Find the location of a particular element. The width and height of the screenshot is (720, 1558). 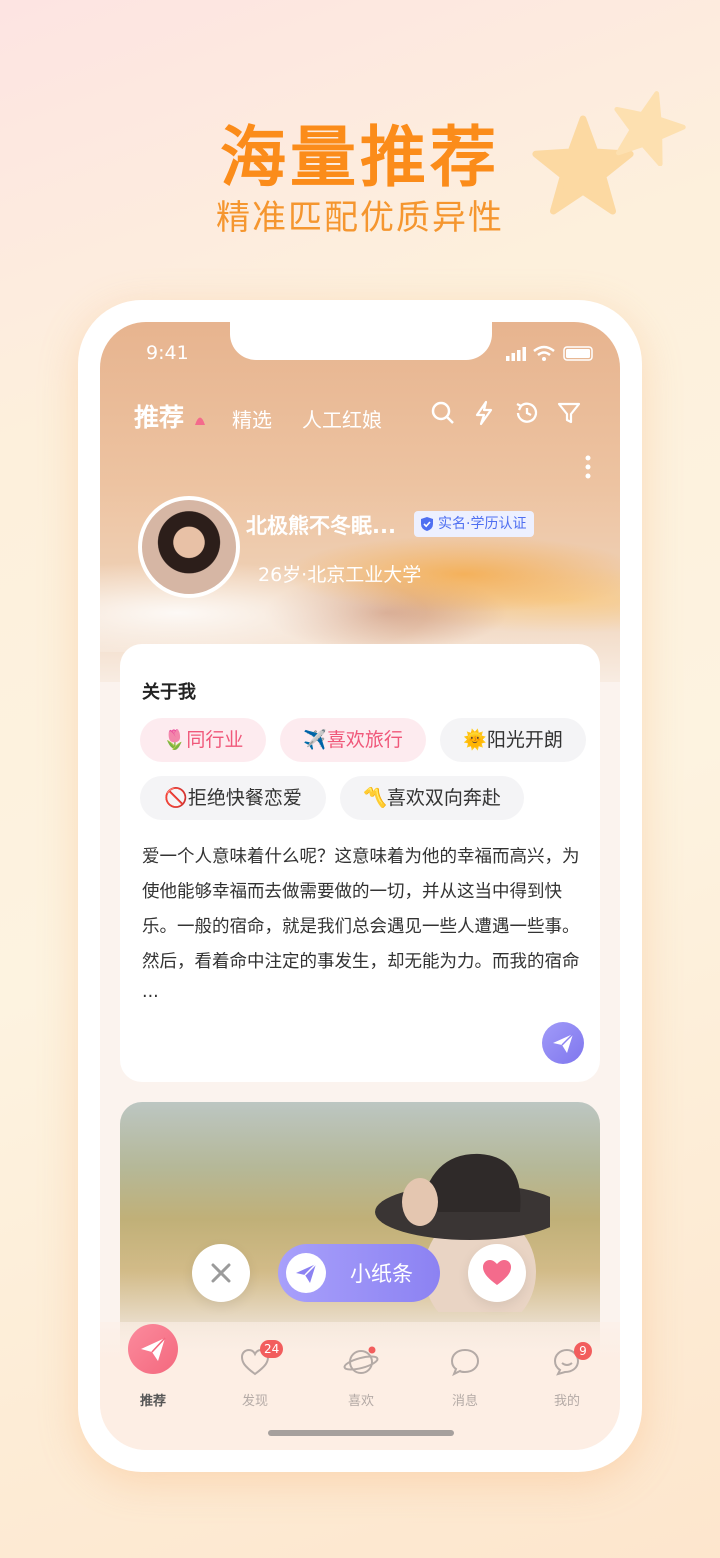

like-button is located at coordinates (497, 1273).